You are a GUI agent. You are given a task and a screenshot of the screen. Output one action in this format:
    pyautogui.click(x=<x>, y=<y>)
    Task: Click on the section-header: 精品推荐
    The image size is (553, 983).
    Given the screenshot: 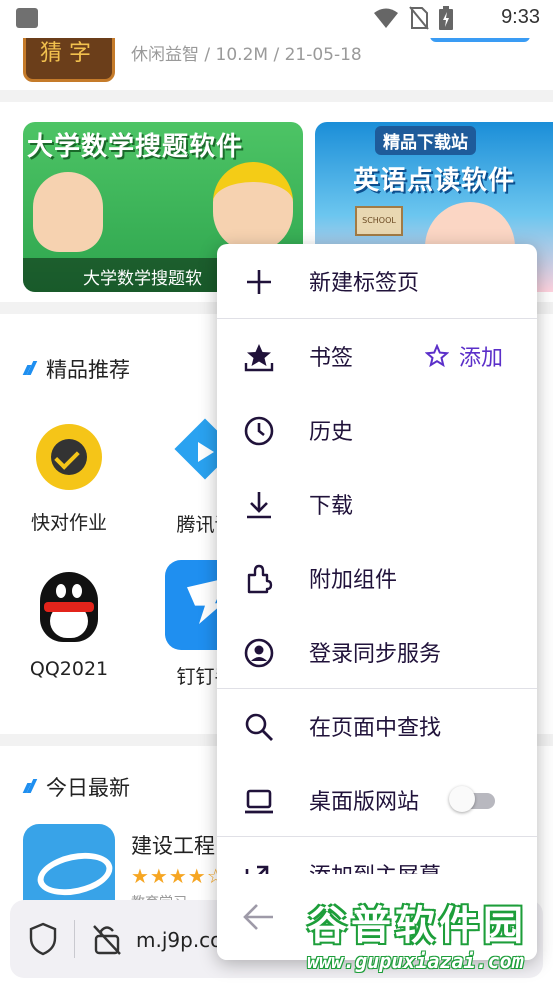 What is the action you would take?
    pyautogui.click(x=77, y=369)
    